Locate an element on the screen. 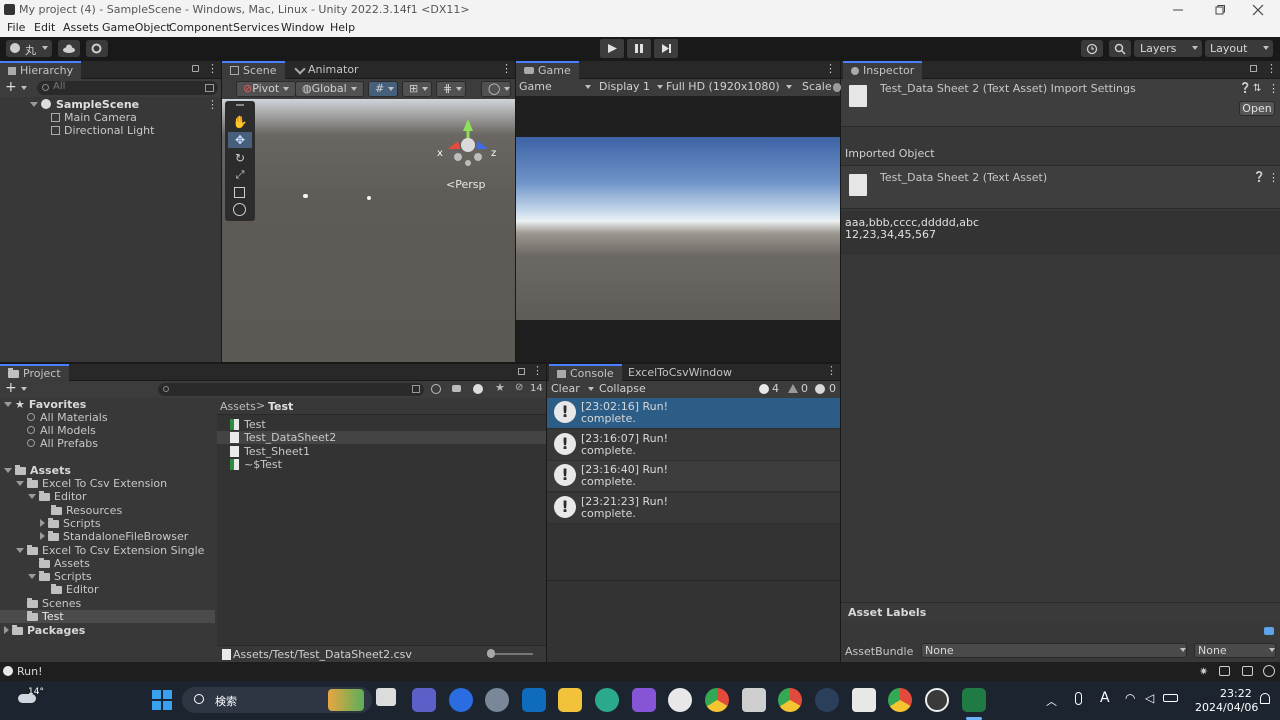 This screenshot has height=720, width=1280. taskbar-search-box: 検索 is located at coordinates (277, 700).